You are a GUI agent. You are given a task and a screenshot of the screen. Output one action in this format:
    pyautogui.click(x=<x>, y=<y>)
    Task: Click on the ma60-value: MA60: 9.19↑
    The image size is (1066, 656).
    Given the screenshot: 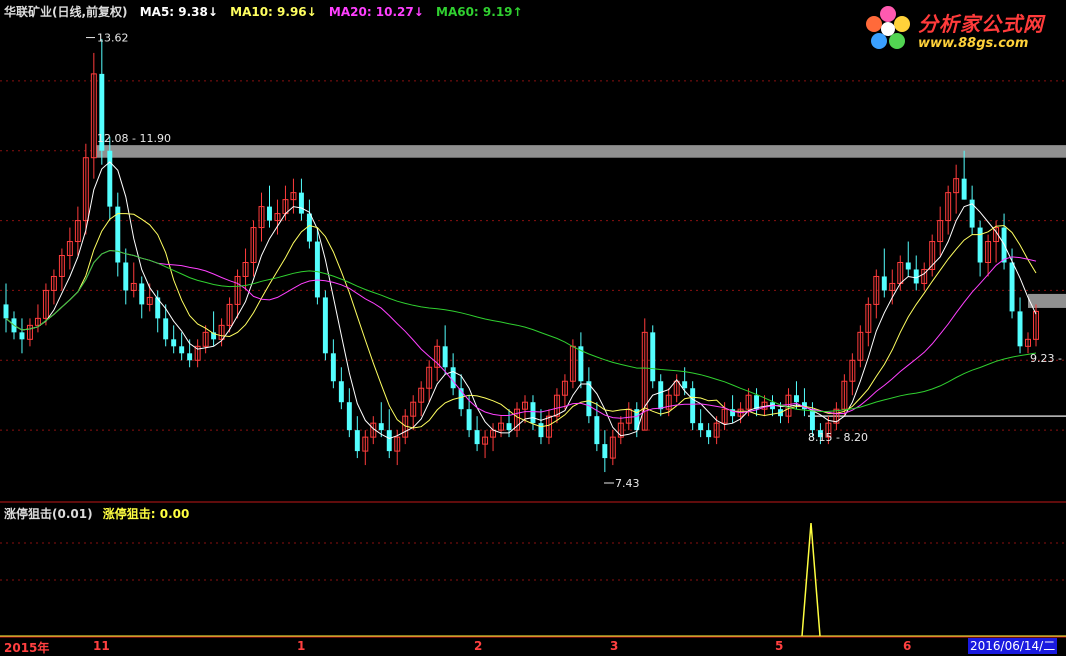 What is the action you would take?
    pyautogui.click(x=479, y=12)
    